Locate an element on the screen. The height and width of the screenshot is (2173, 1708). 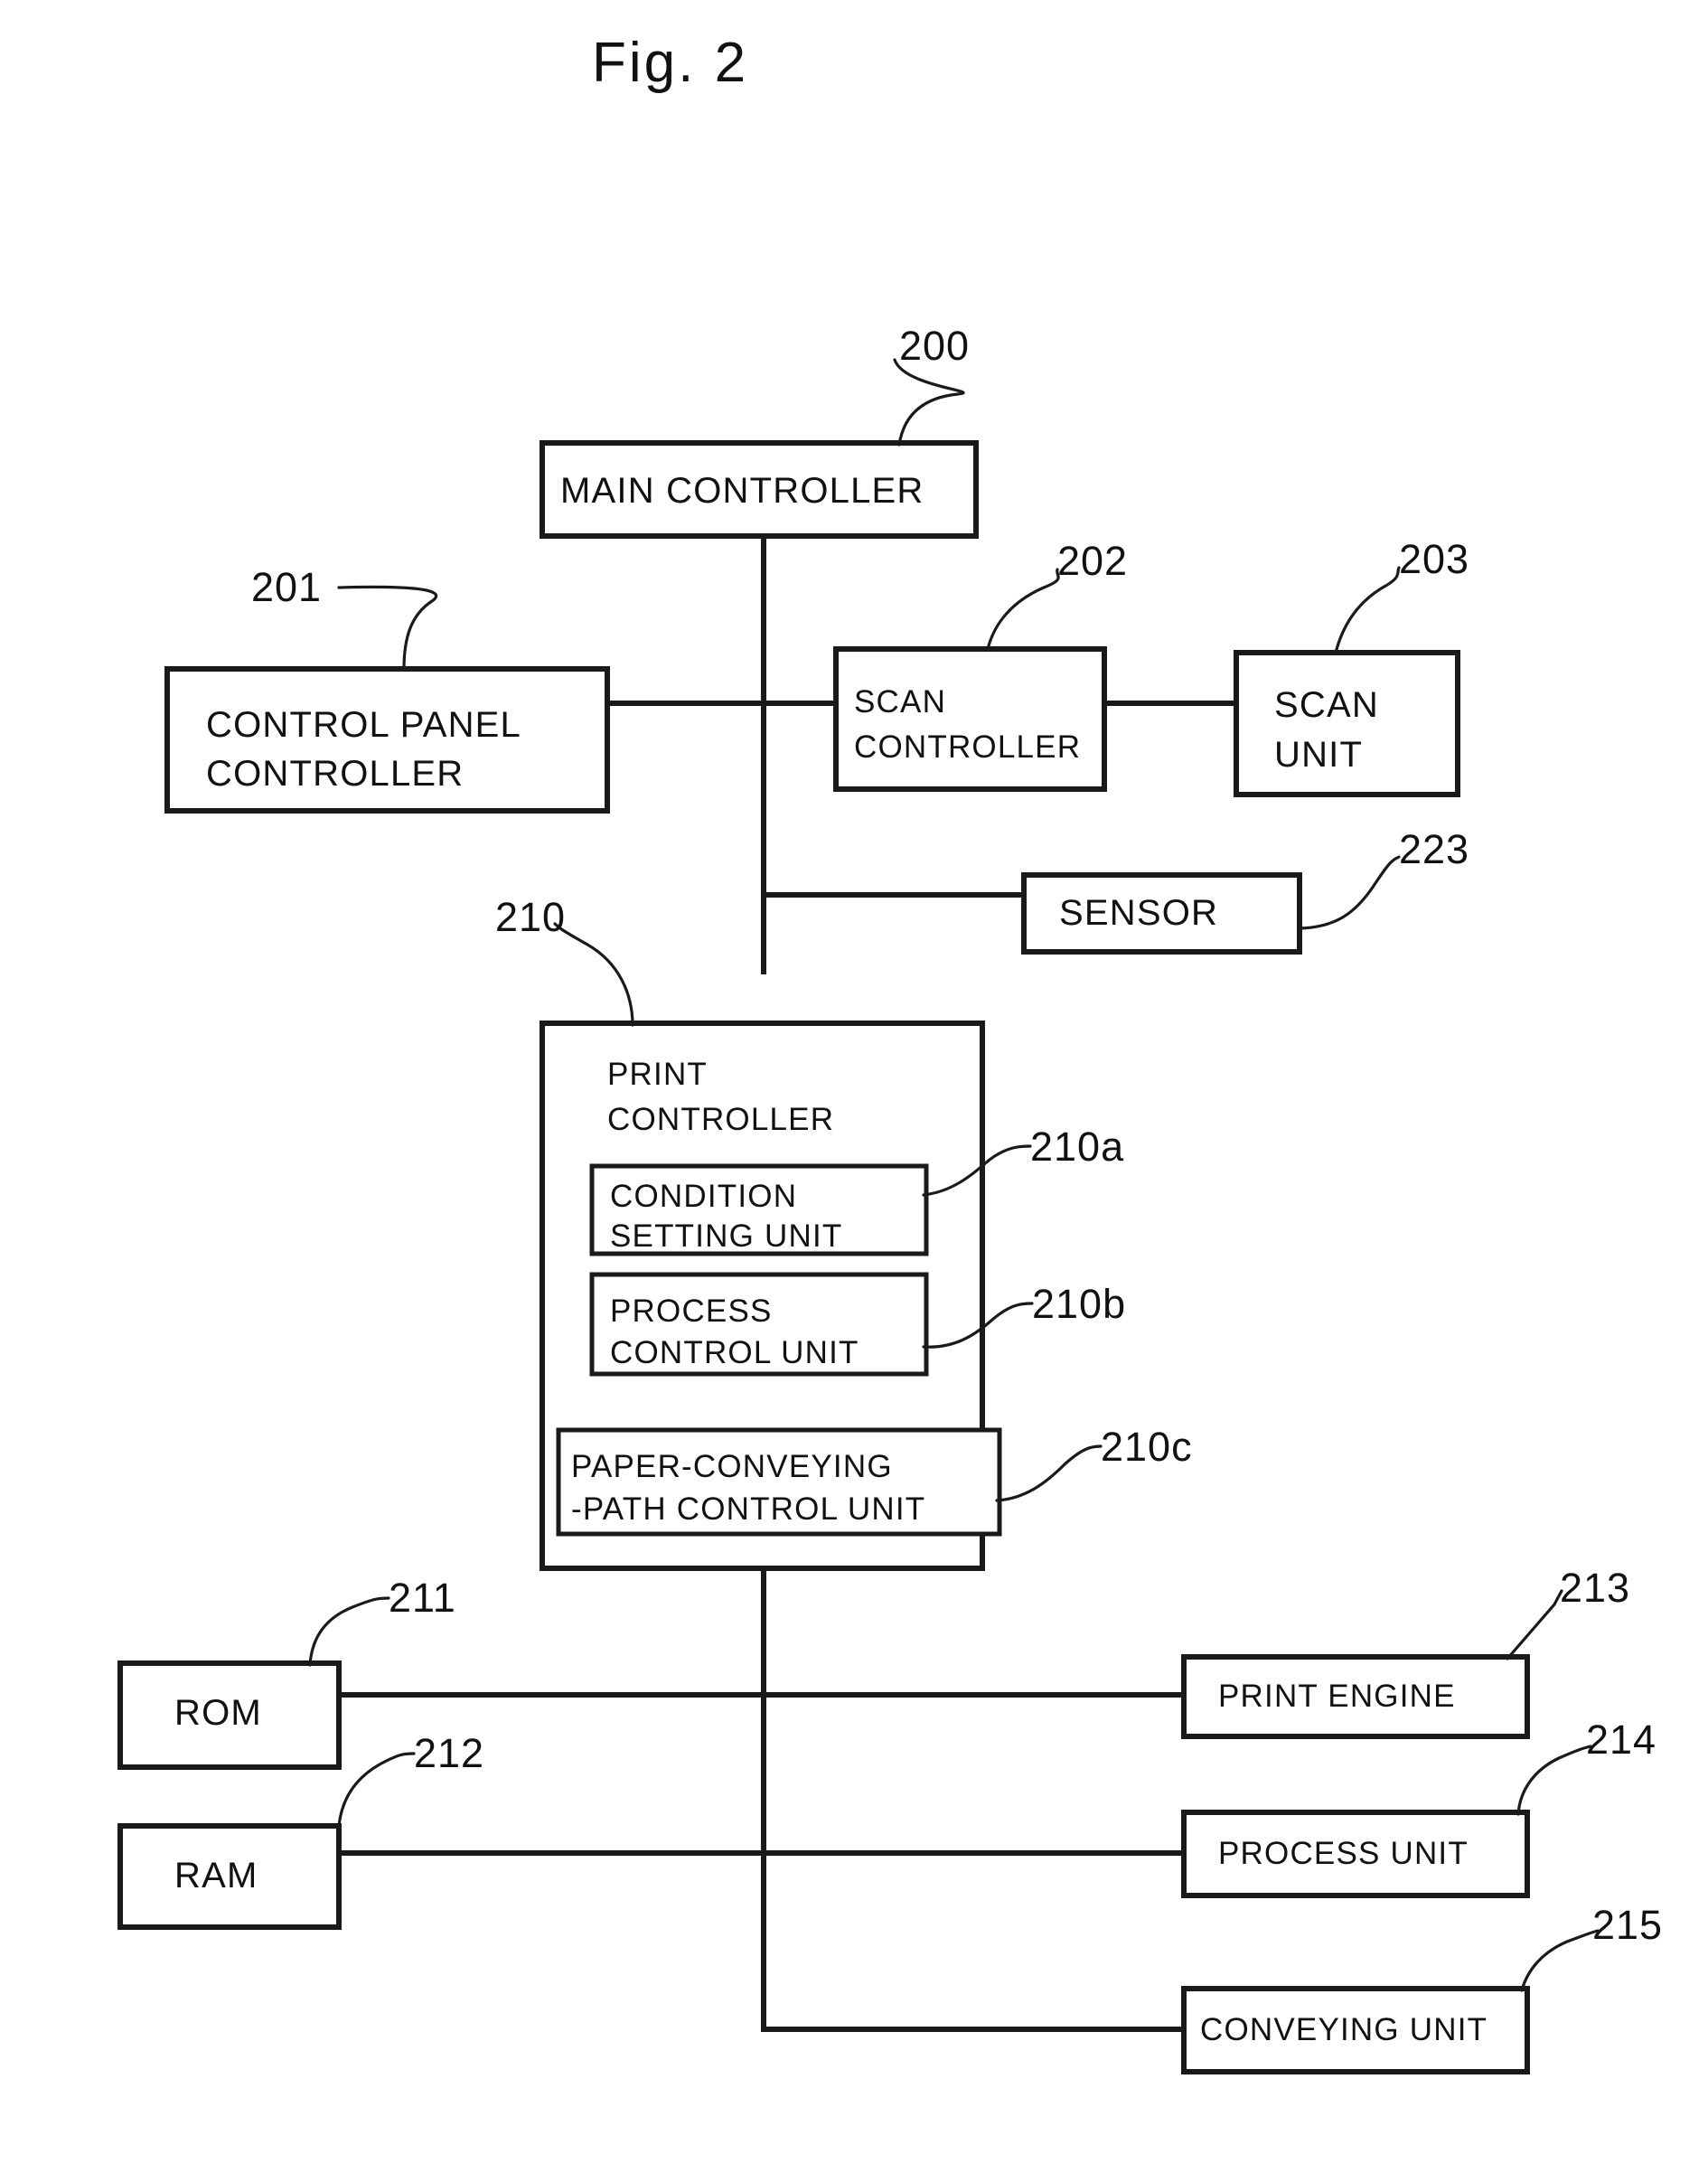
ref-number-214: 214 is located at coordinates (1621, 1740).